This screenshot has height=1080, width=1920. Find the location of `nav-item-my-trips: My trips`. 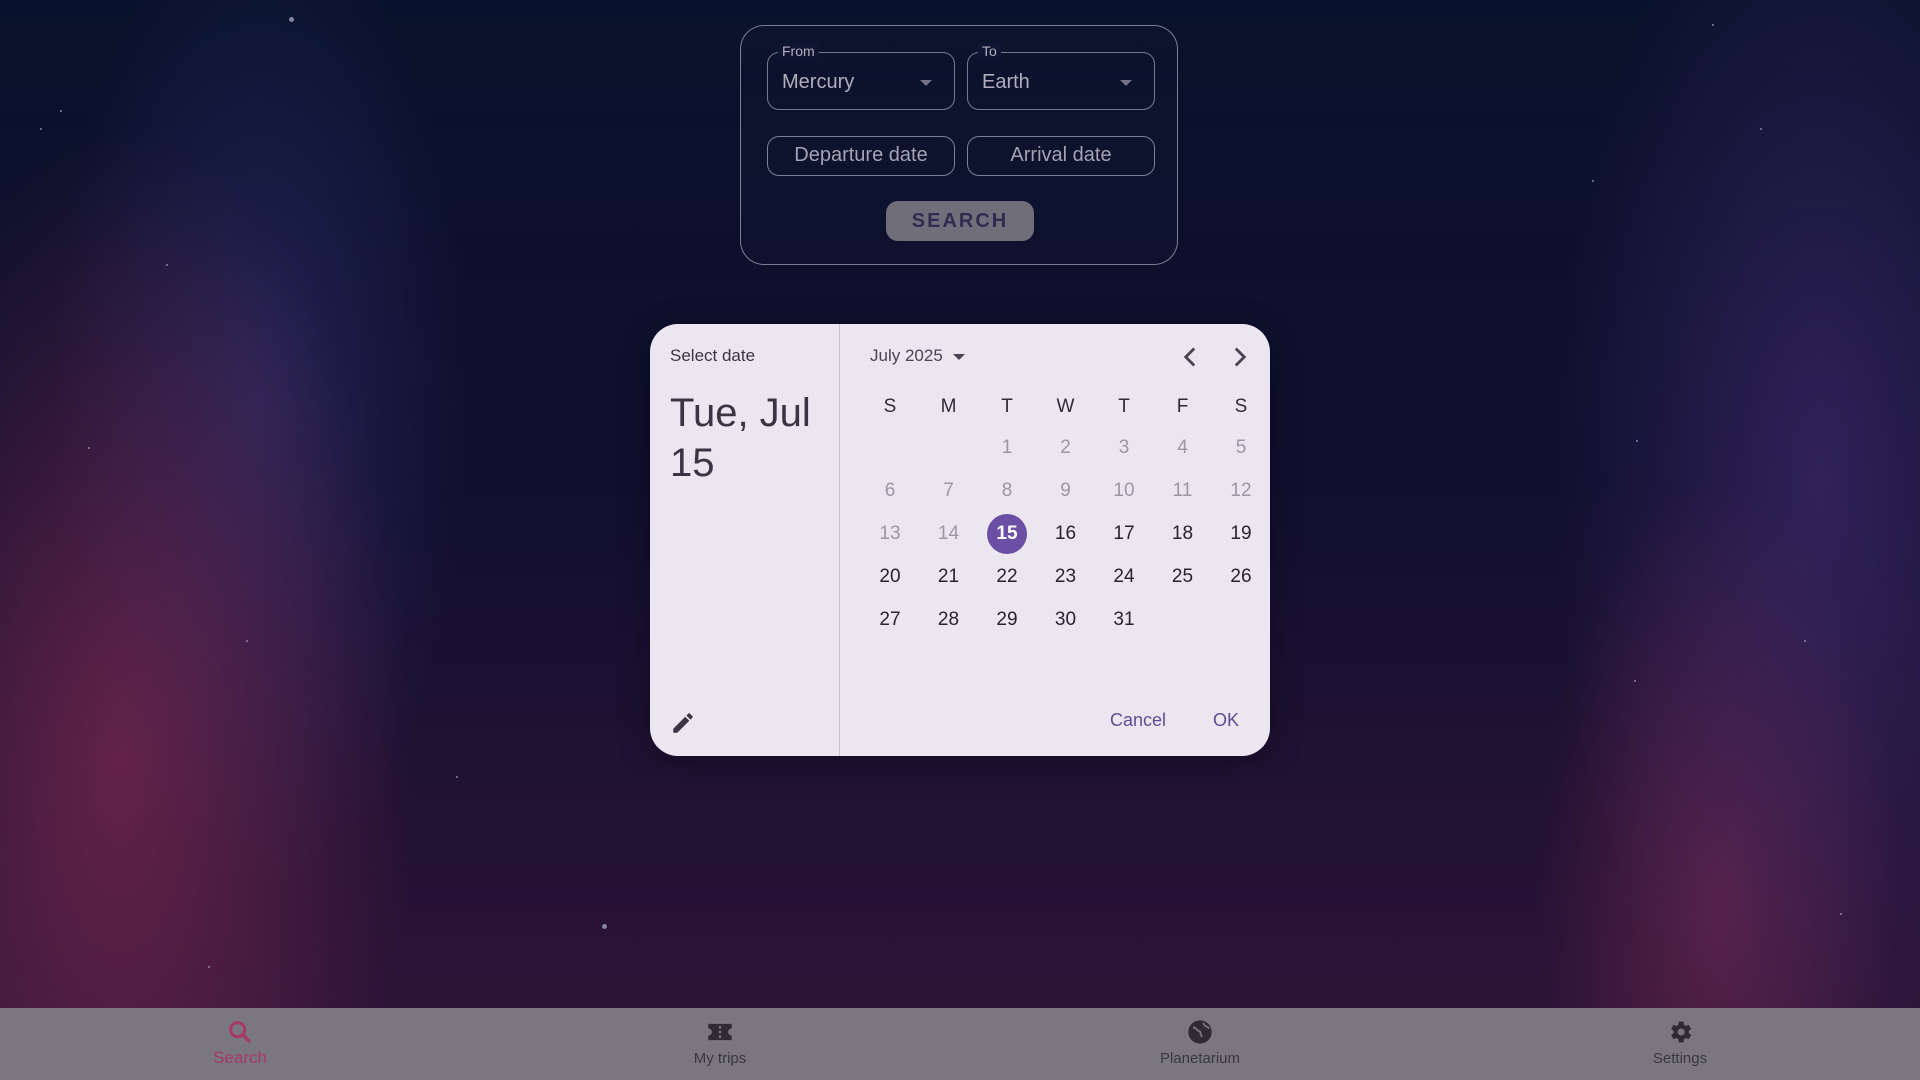

nav-item-my-trips: My trips is located at coordinates (720, 1044).